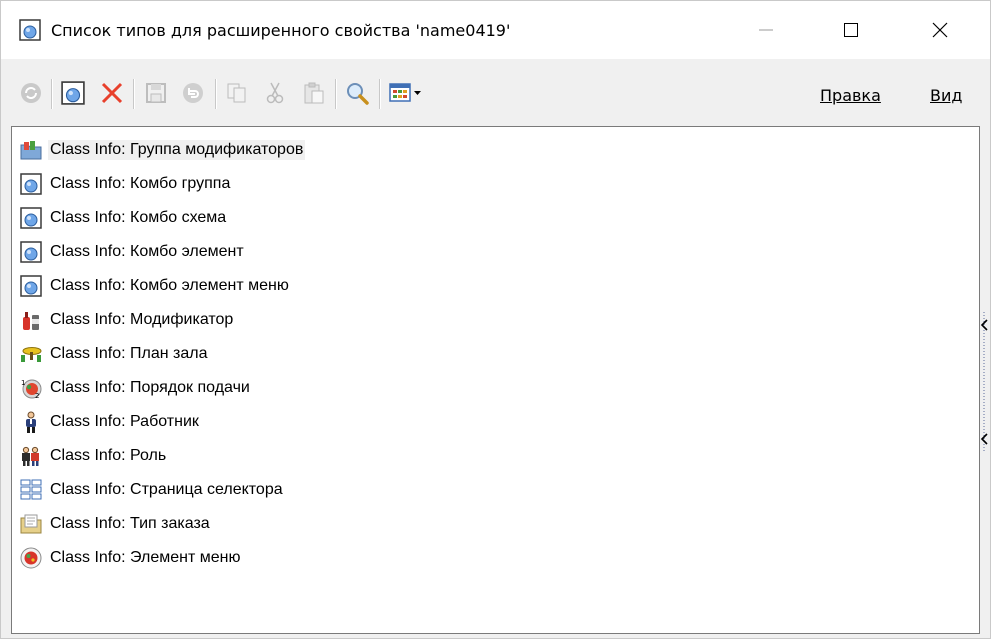  Describe the element at coordinates (37, 395) in the screenshot. I see `svg-text: 2` at that location.